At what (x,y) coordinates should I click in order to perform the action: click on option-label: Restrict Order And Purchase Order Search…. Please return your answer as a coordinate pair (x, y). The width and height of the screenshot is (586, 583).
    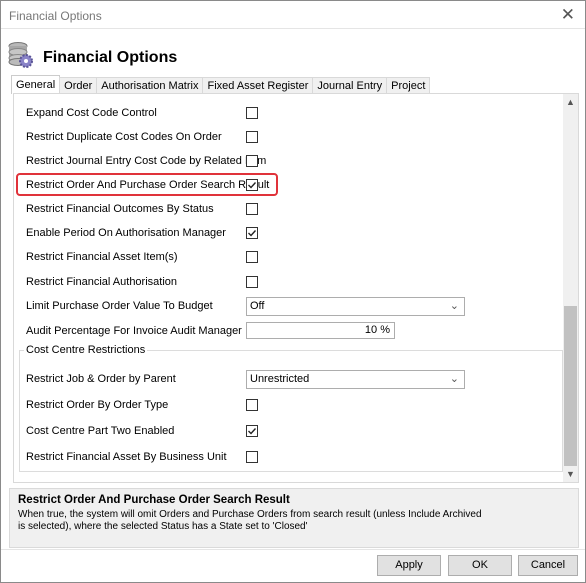
    Looking at the image, I should click on (148, 185).